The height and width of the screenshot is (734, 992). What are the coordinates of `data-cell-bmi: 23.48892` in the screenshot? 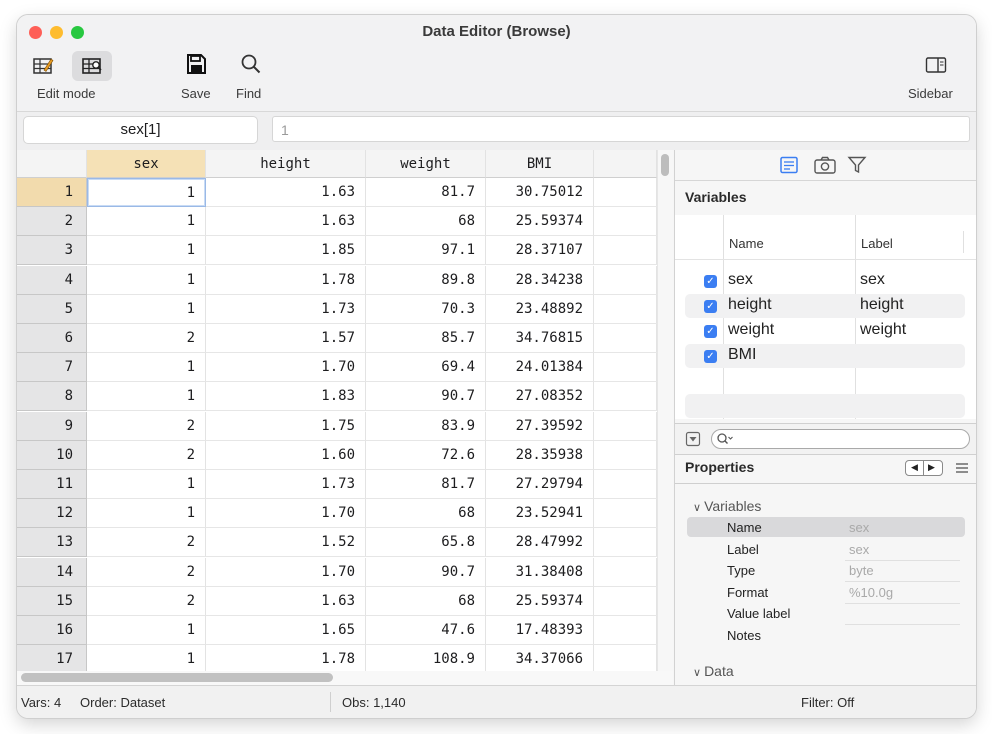 It's located at (540, 309).